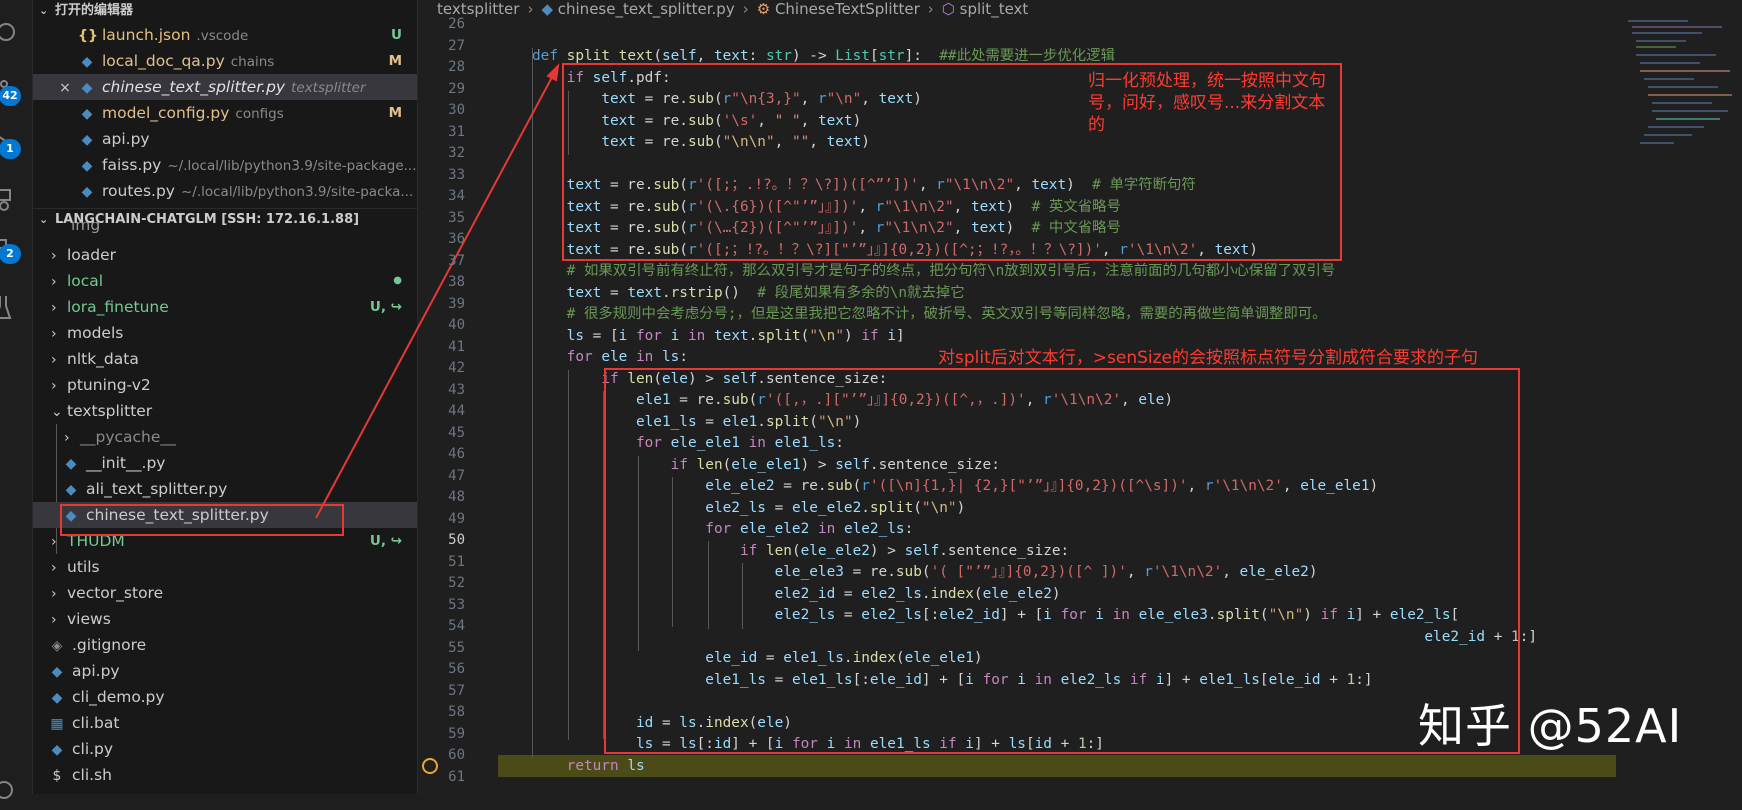  What do you see at coordinates (93, 749) in the screenshot?
I see `tree-item-label: cli.py` at bounding box center [93, 749].